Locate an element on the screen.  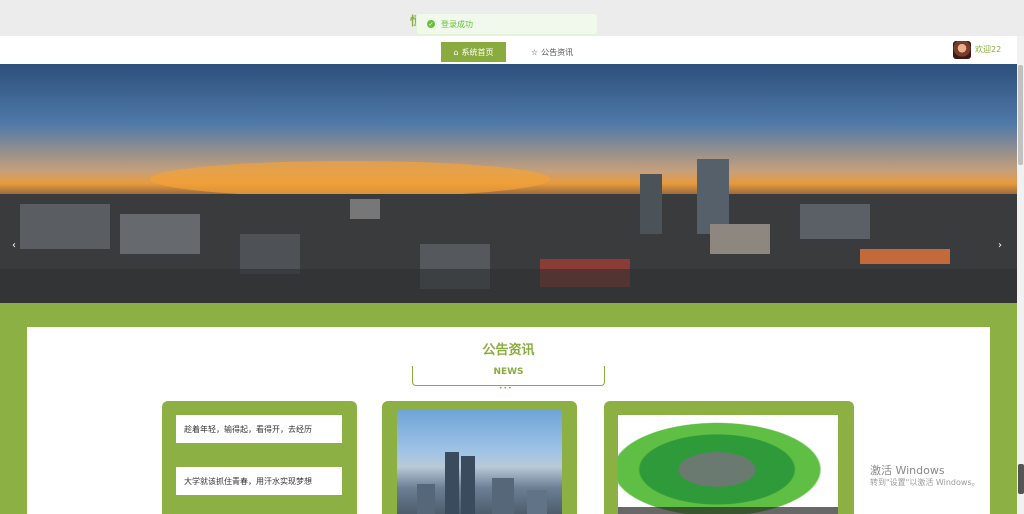
news-card-city is located at coordinates (479, 457).